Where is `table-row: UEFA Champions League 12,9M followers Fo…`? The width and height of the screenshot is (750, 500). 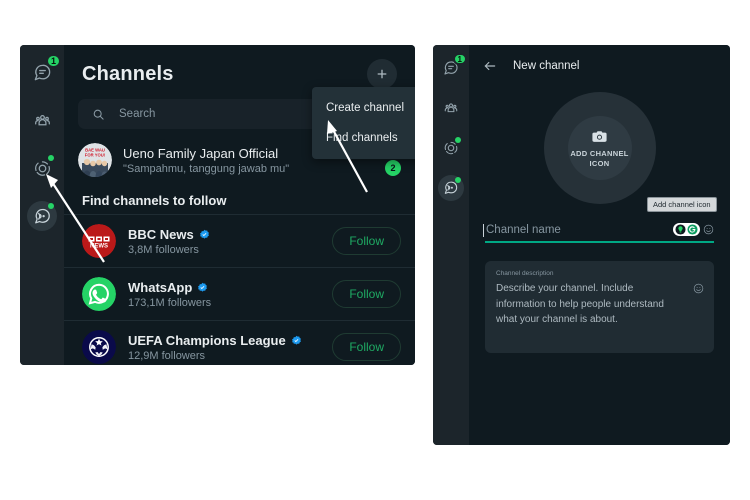
table-row: UEFA Champions League 12,9M followers Fo… is located at coordinates (239, 342).